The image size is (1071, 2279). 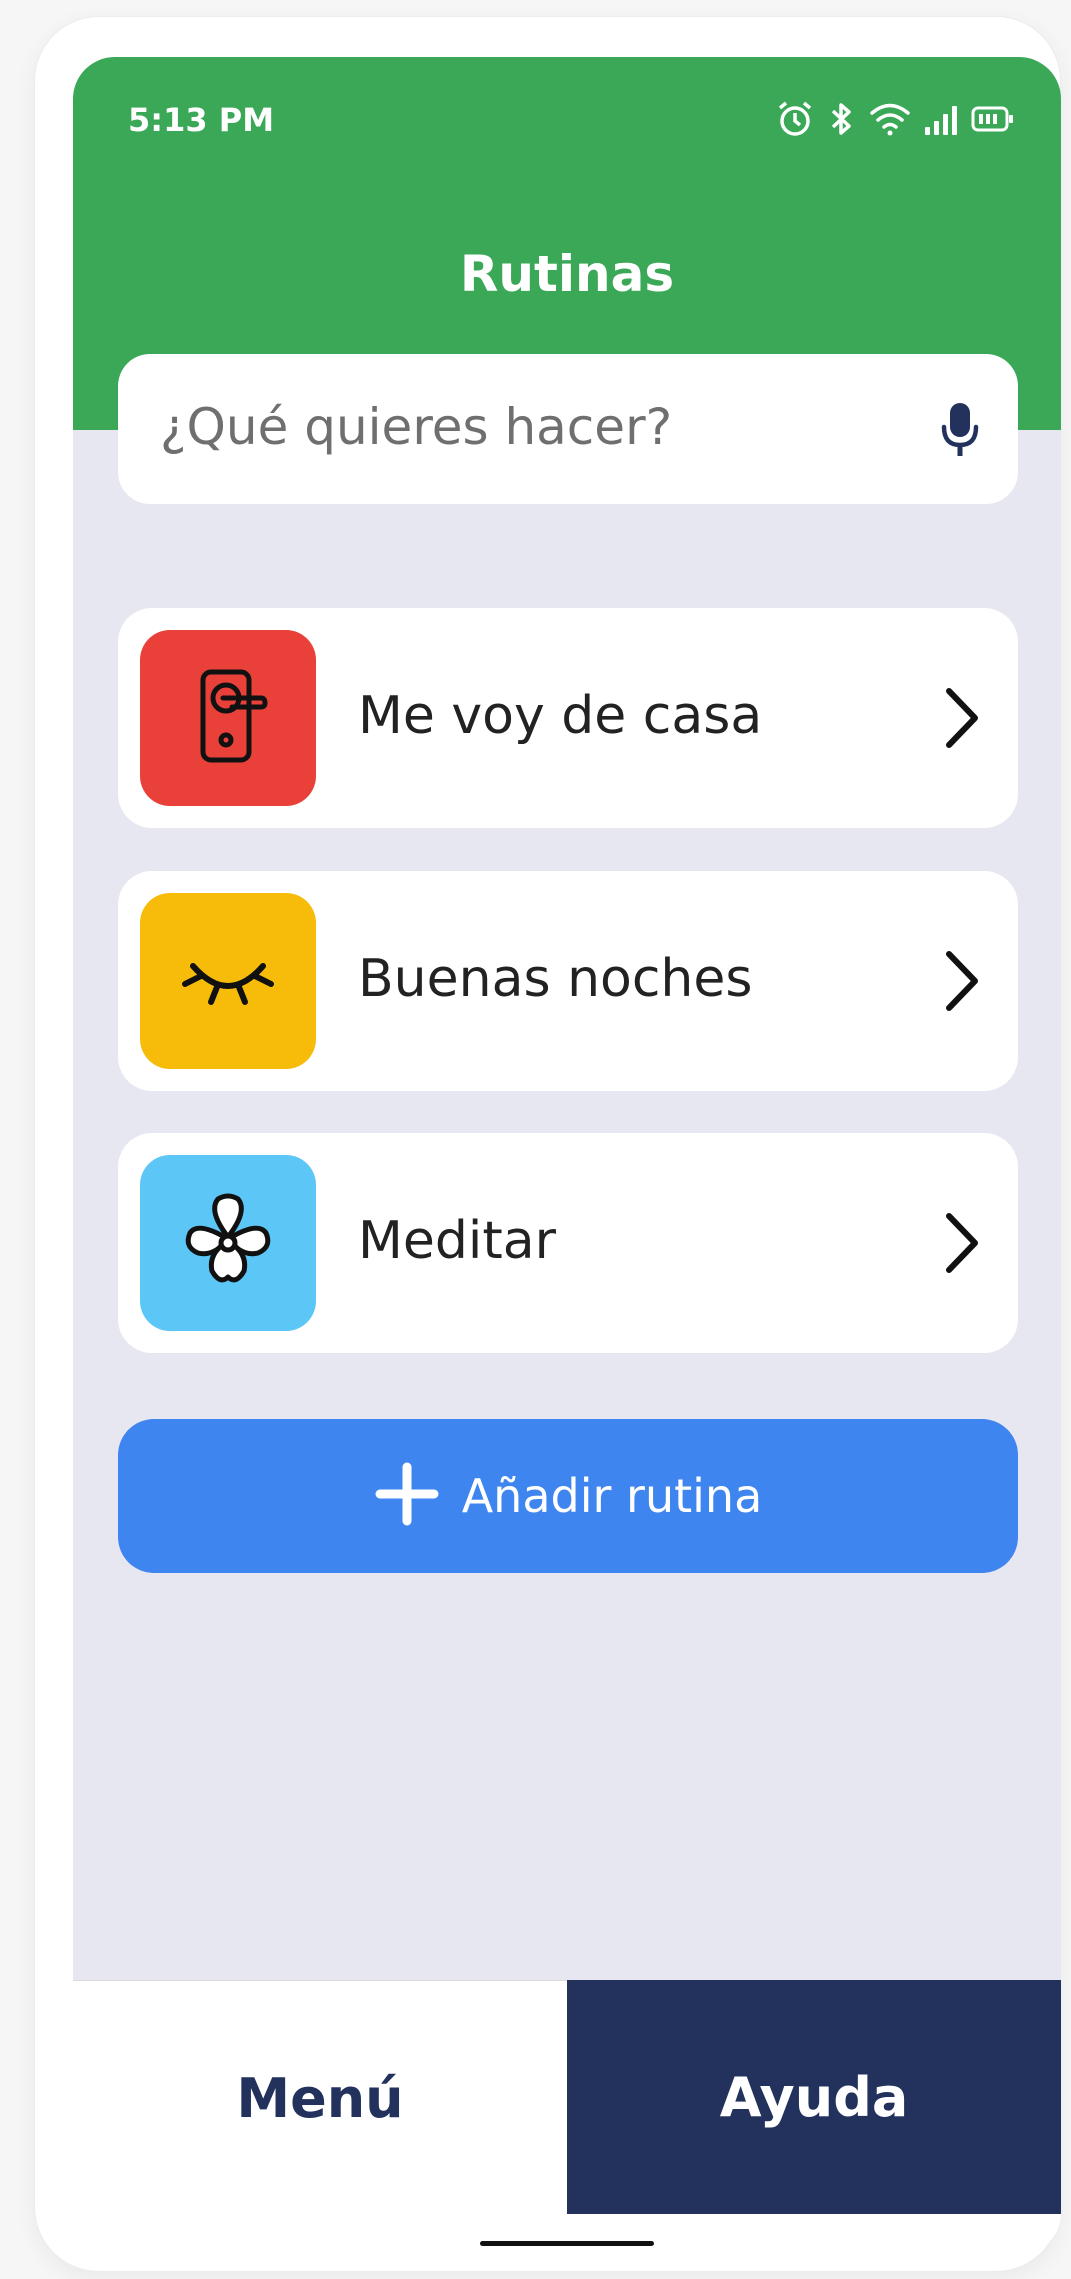 I want to click on routine-label: Buenas noches, so click(x=555, y=979).